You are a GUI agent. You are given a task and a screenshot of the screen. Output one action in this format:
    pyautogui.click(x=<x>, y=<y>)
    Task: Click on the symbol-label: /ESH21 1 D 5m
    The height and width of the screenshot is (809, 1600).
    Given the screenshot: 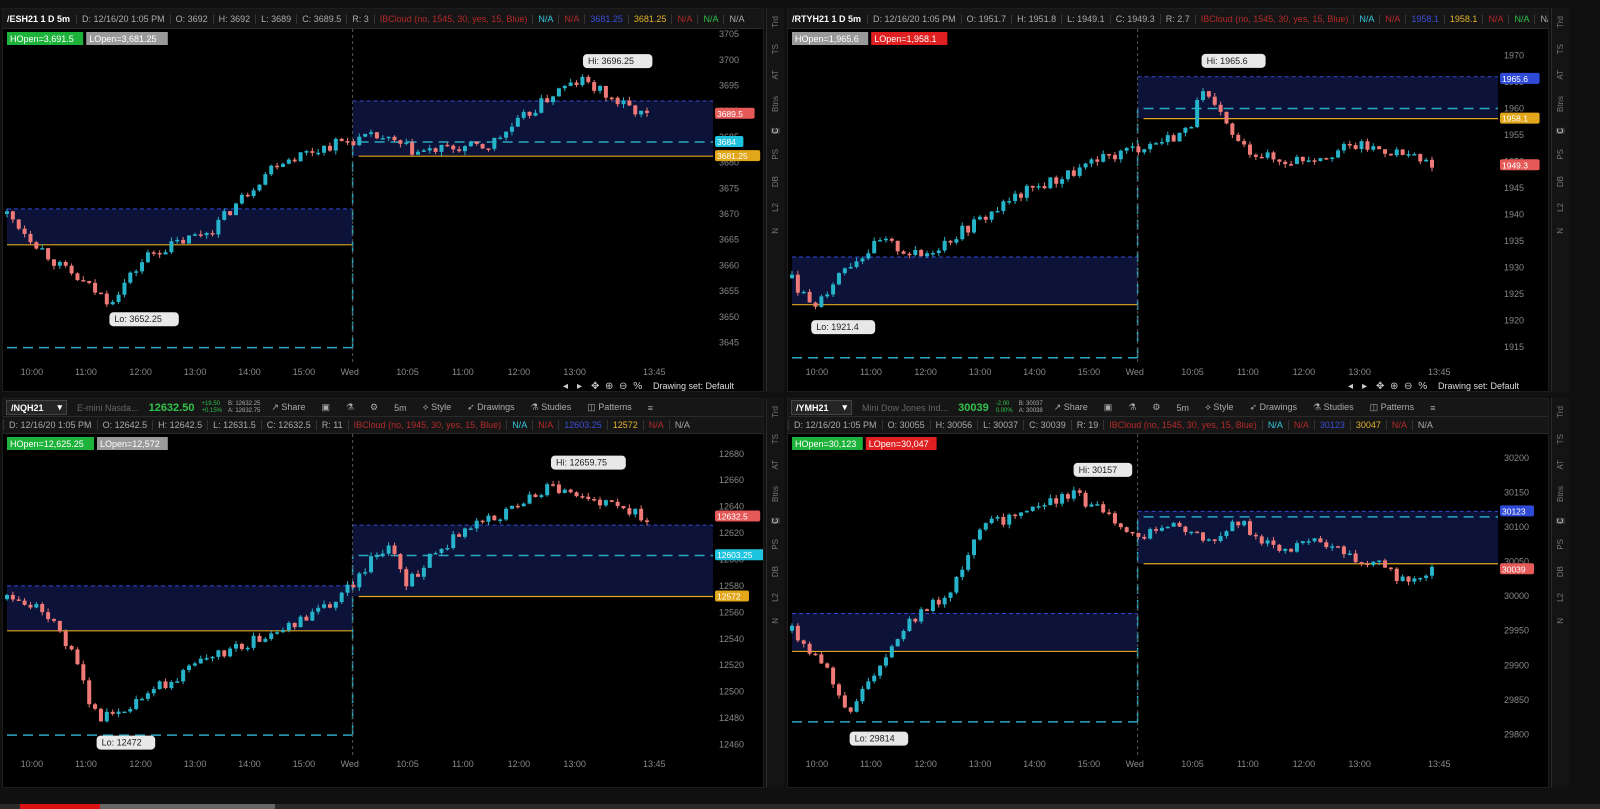 What is the action you would take?
    pyautogui.click(x=39, y=19)
    